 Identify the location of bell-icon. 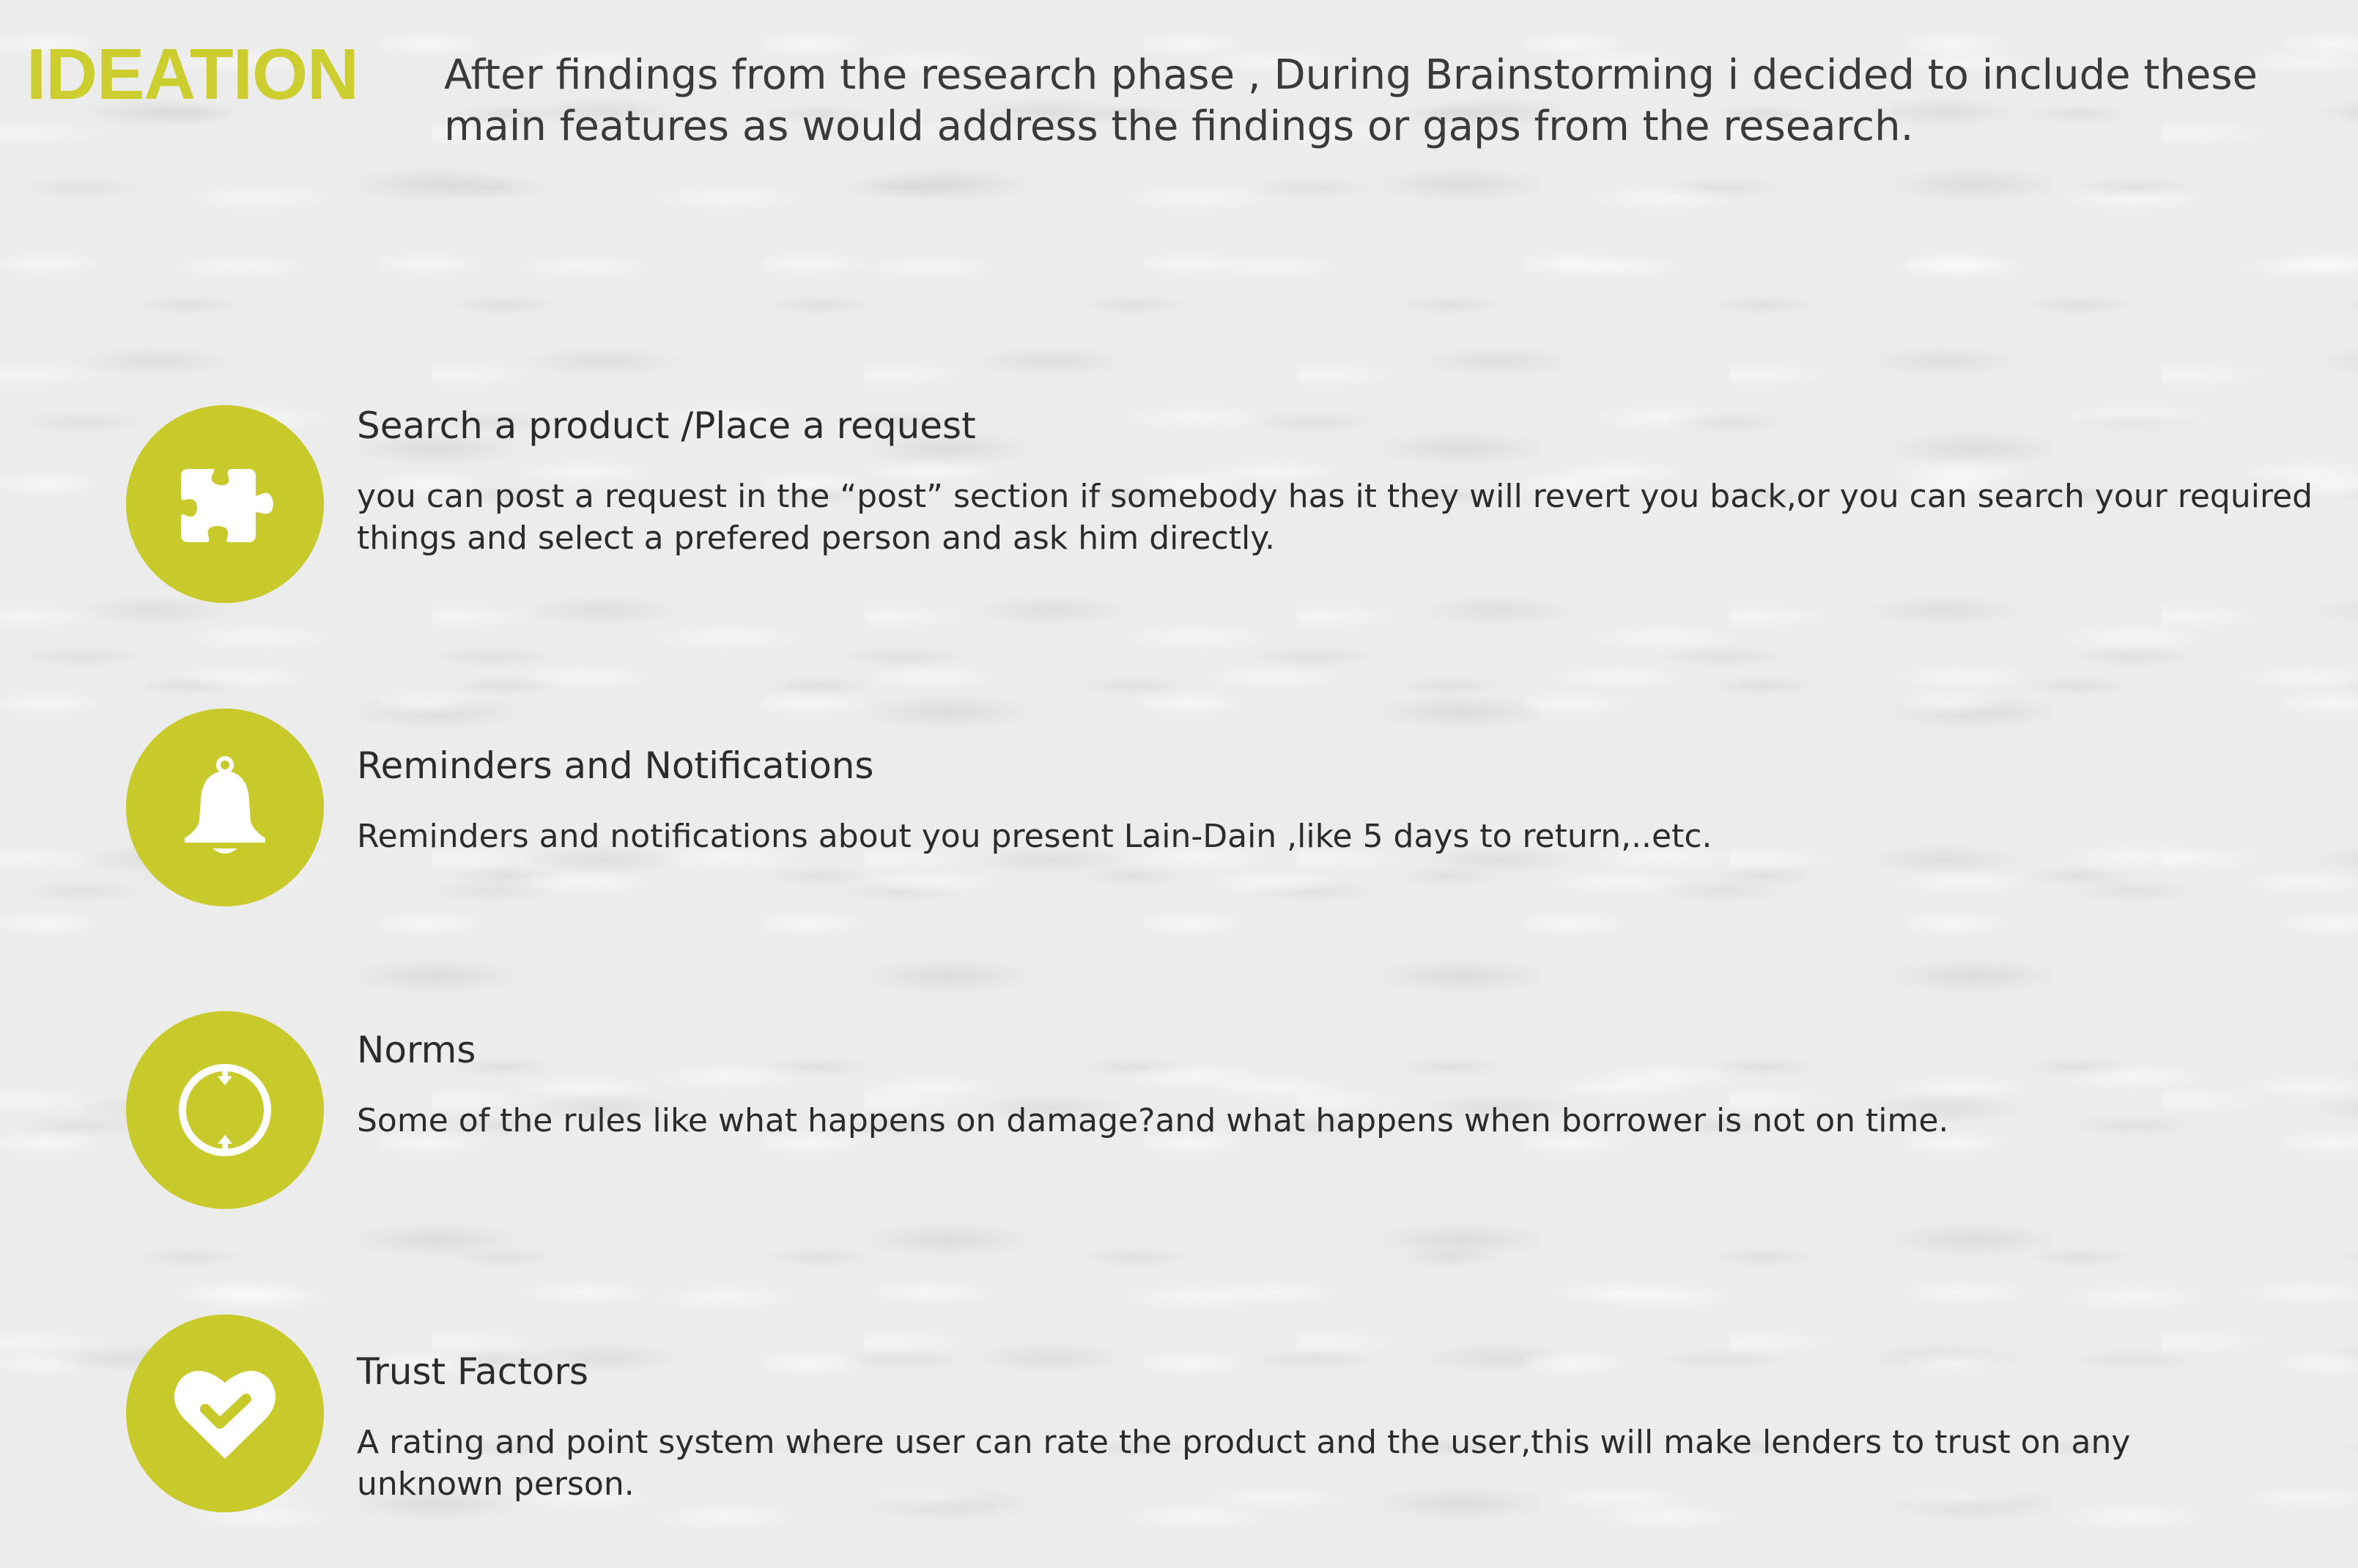
(225, 805).